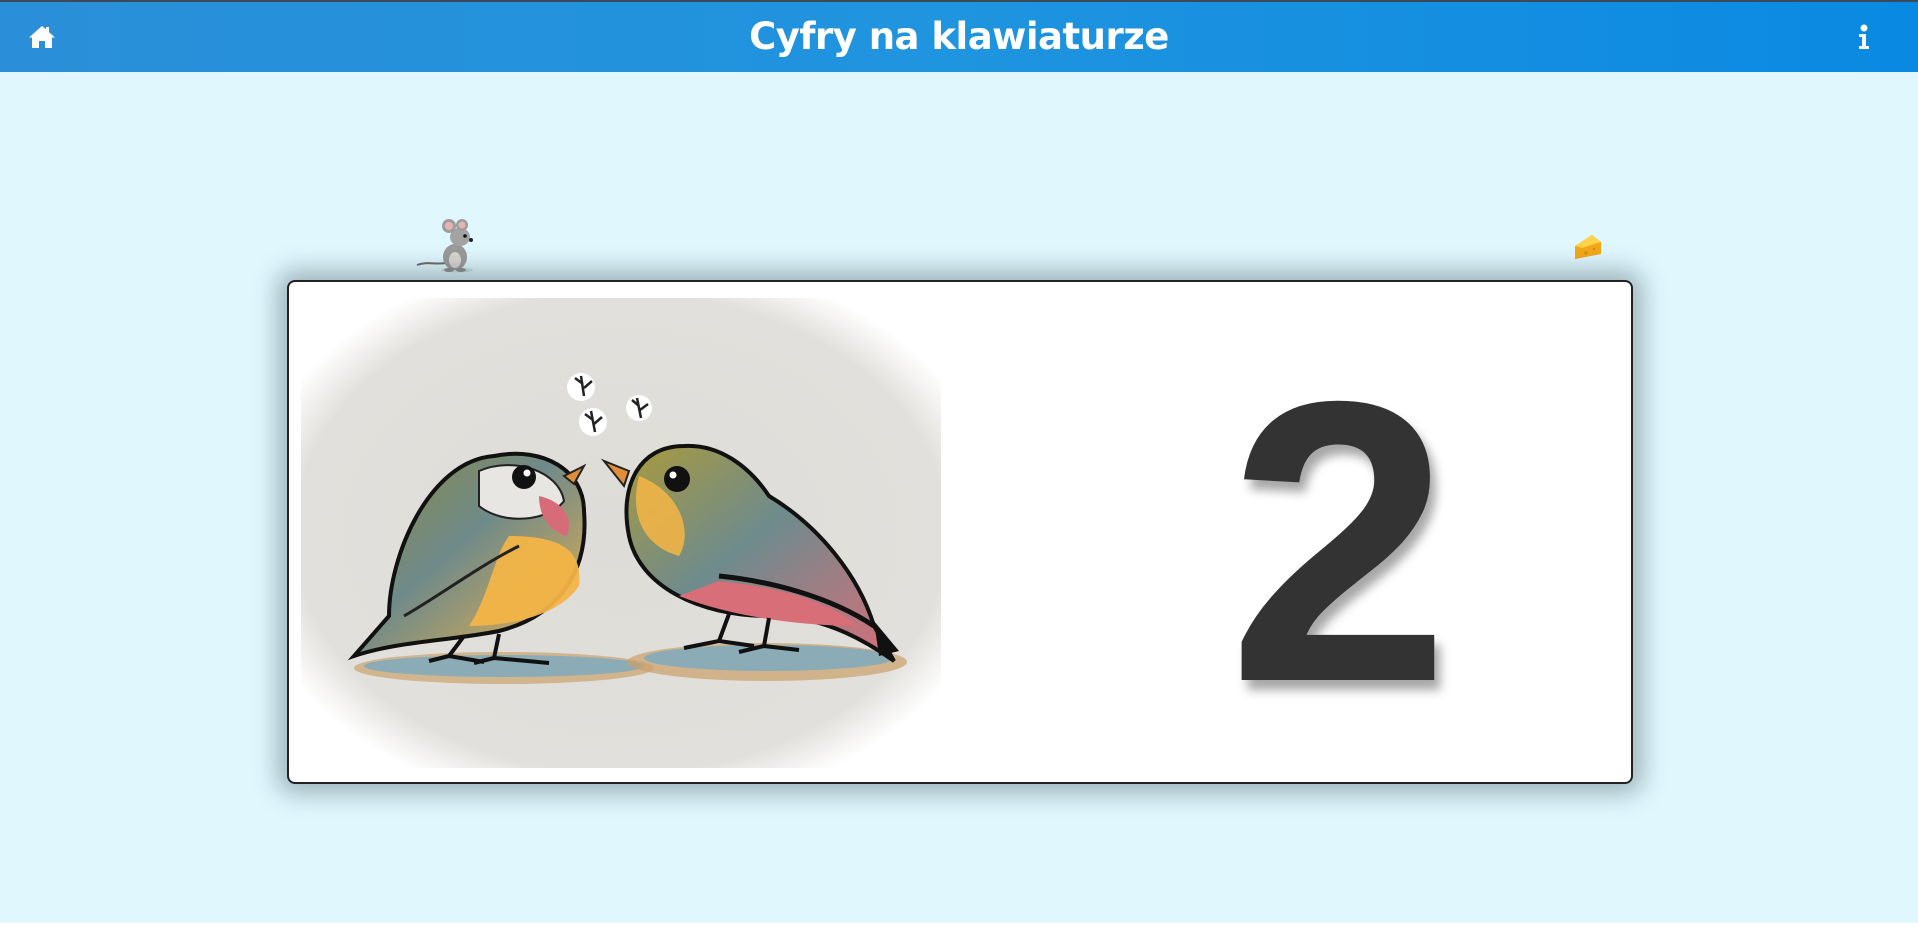 The image size is (1918, 927). I want to click on top-bar: Cyfry na klawiaturze, so click(959, 36).